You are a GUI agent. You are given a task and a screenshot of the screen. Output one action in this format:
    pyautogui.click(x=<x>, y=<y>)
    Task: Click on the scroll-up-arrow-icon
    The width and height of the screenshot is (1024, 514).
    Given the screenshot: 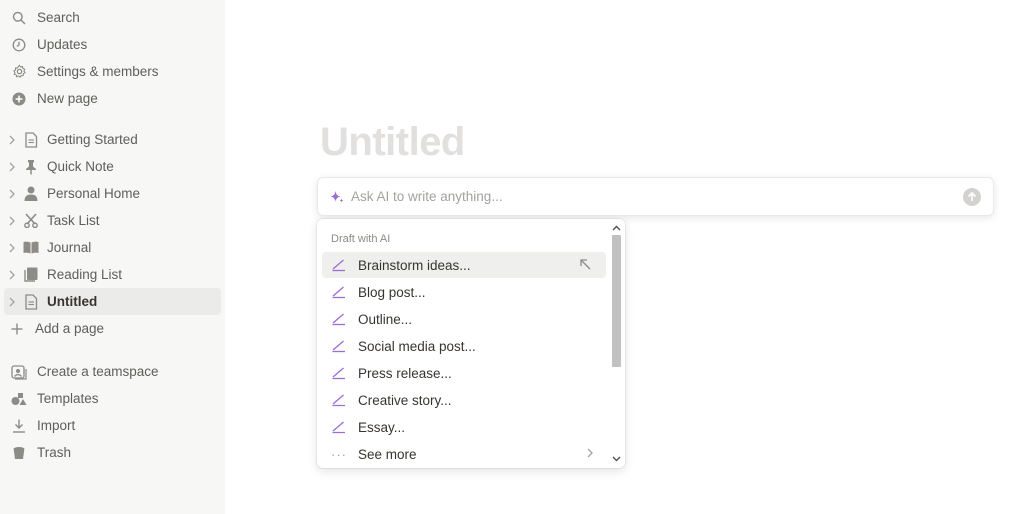 What is the action you would take?
    pyautogui.click(x=616, y=228)
    